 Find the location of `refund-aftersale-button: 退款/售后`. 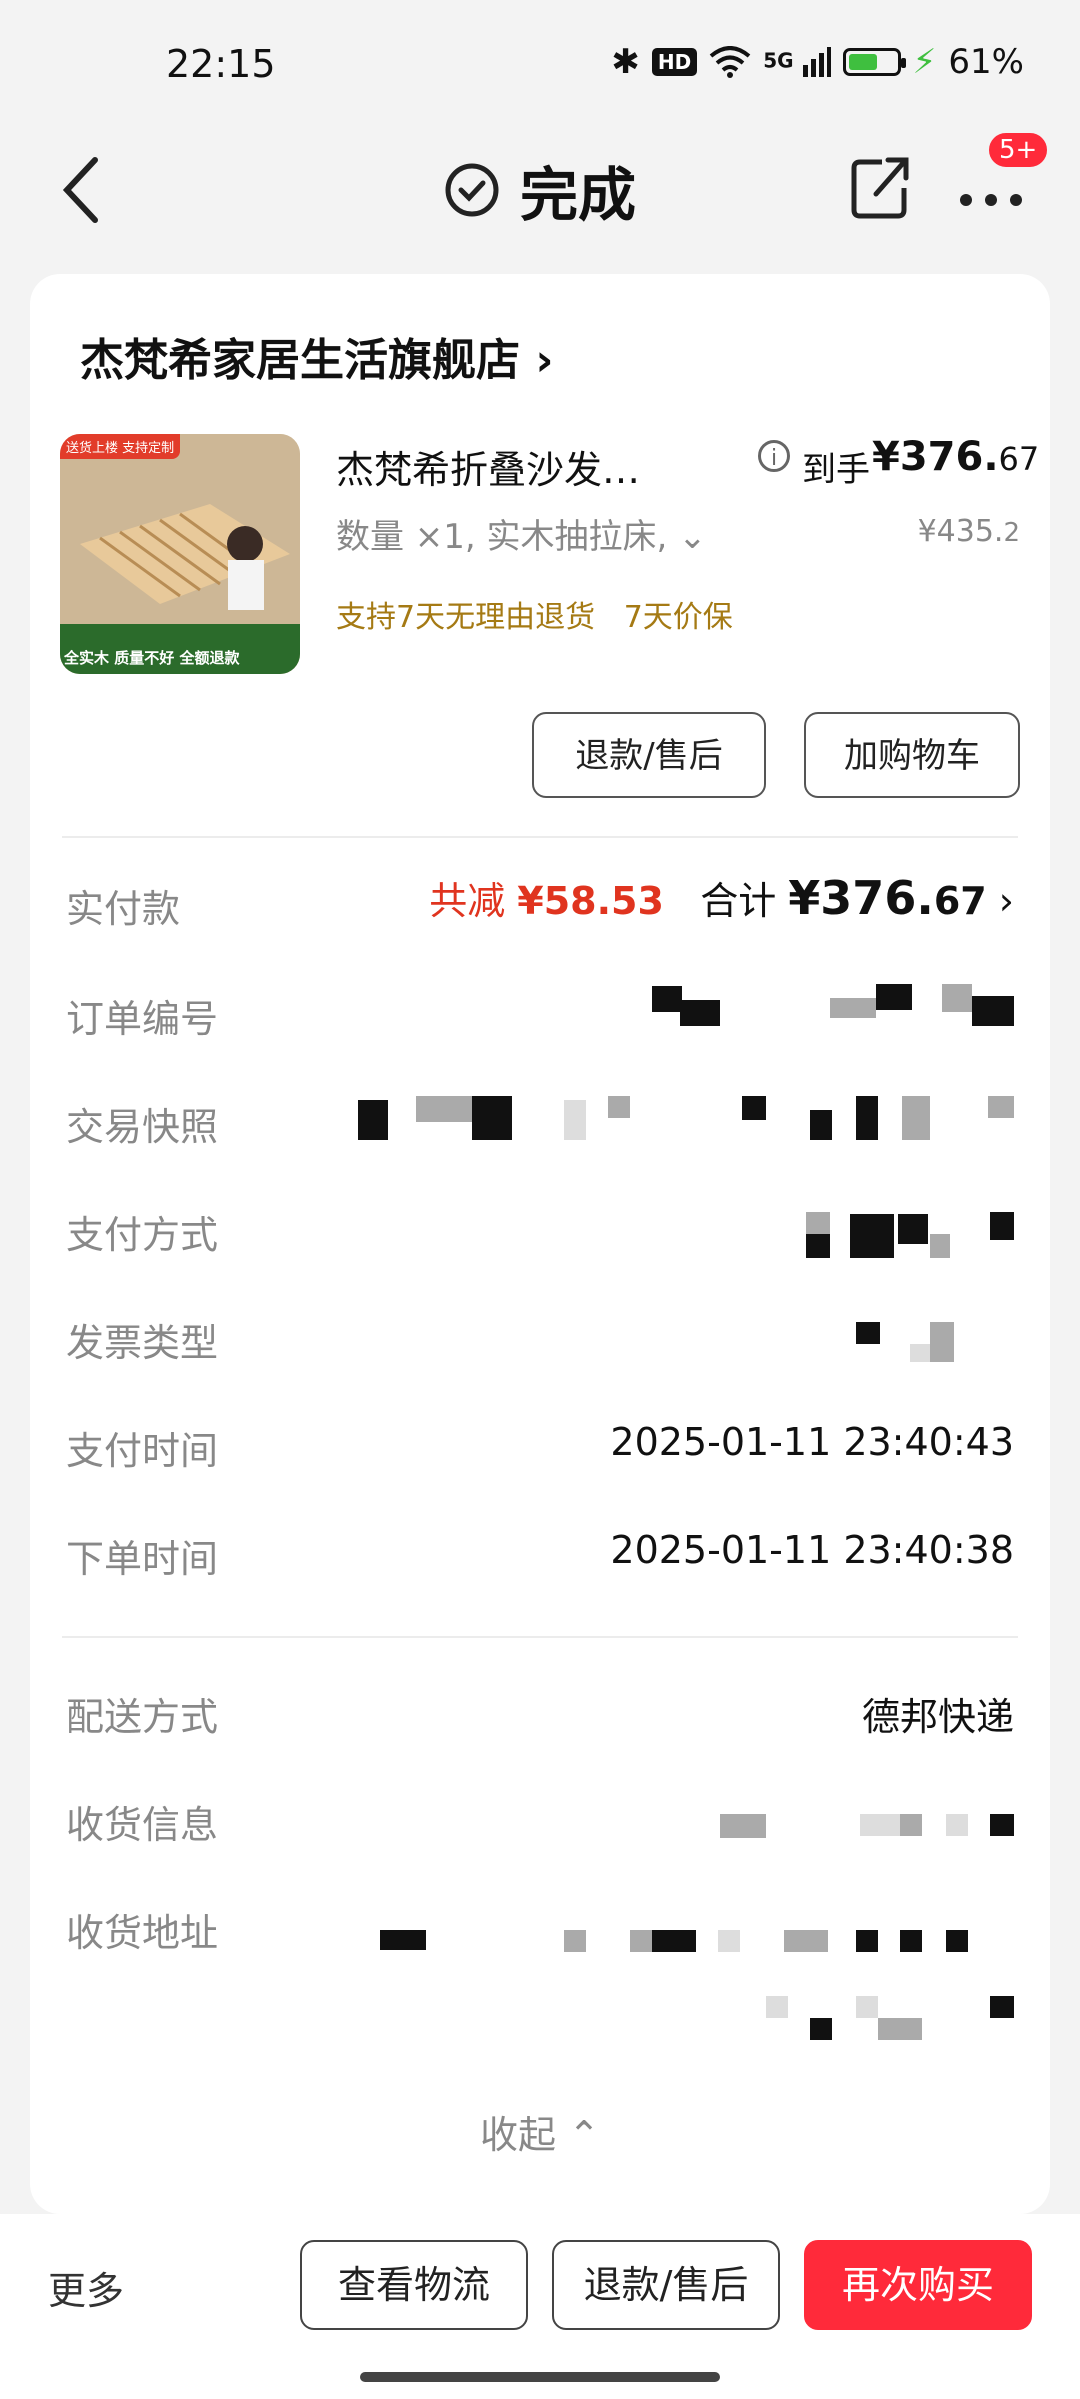

refund-aftersale-button: 退款/售后 is located at coordinates (666, 2285).